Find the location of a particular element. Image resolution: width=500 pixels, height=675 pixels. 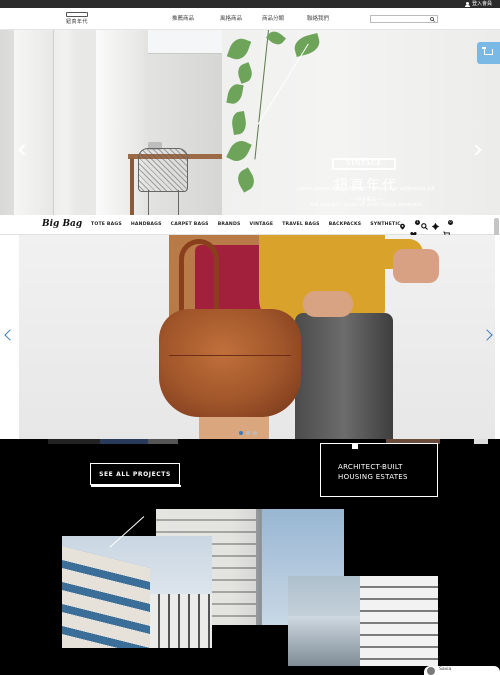

window is located at coordinates (185, 42).